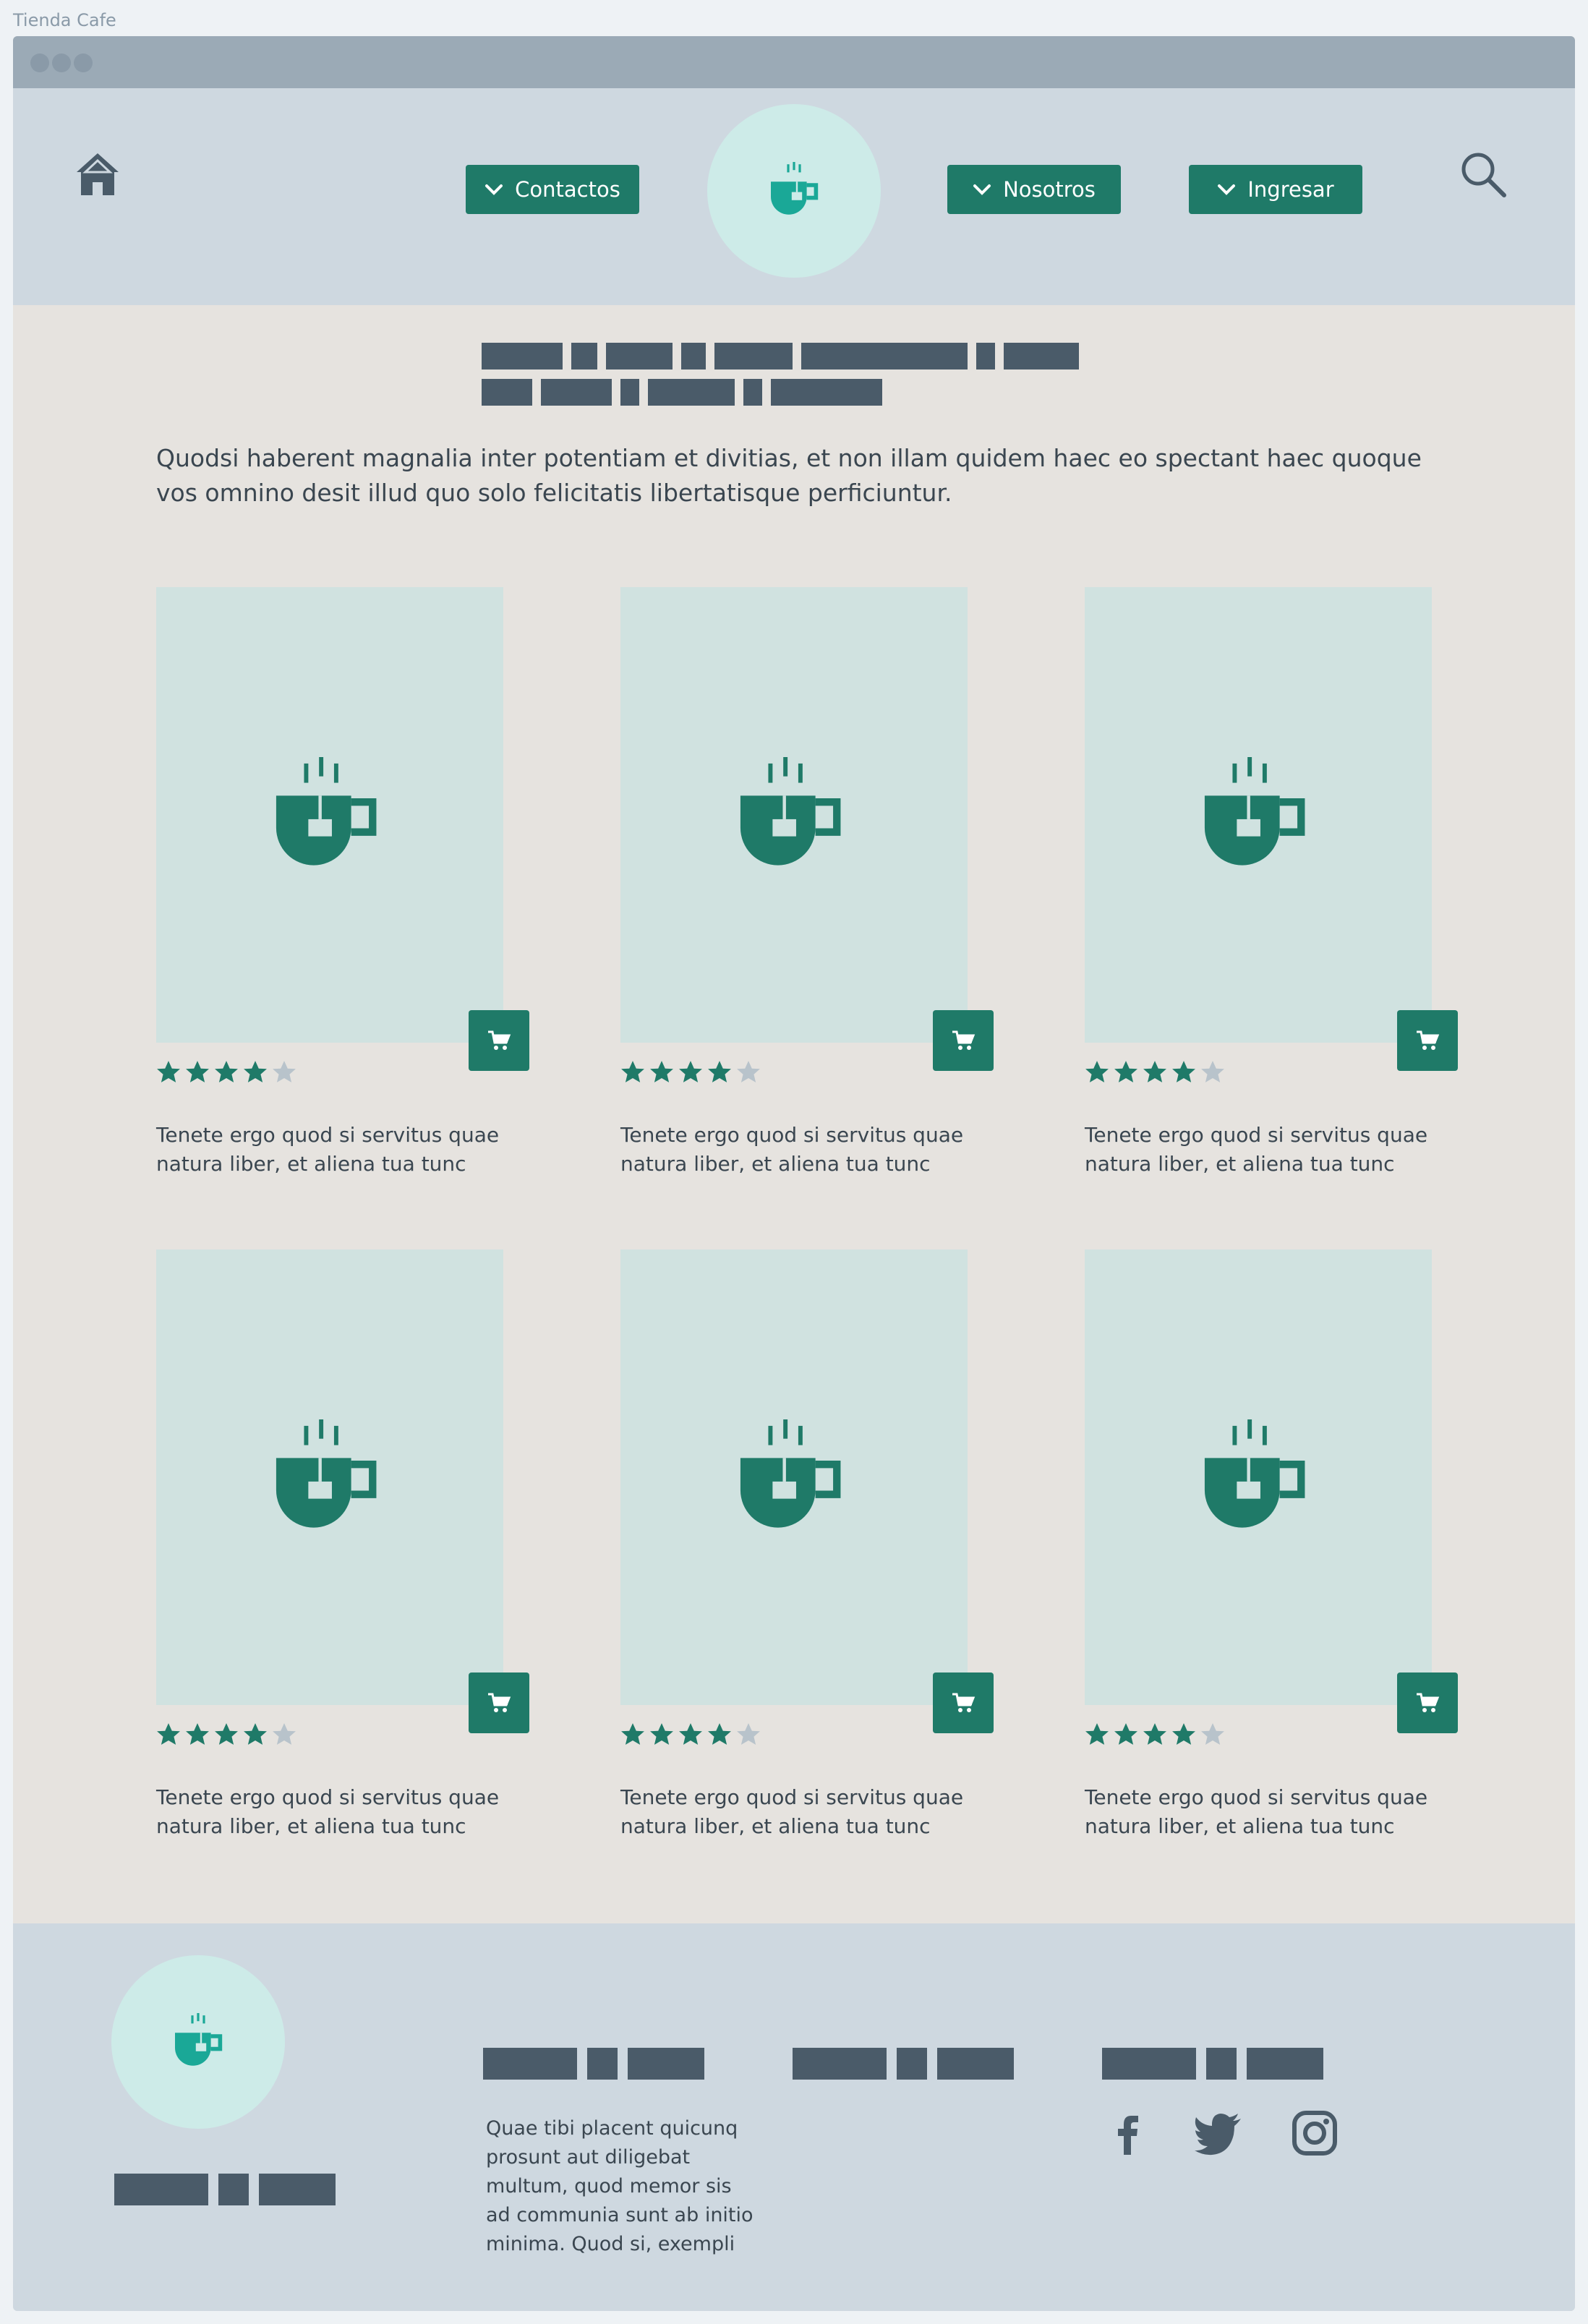  What do you see at coordinates (64, 20) in the screenshot?
I see `app-title: Tienda Cafe` at bounding box center [64, 20].